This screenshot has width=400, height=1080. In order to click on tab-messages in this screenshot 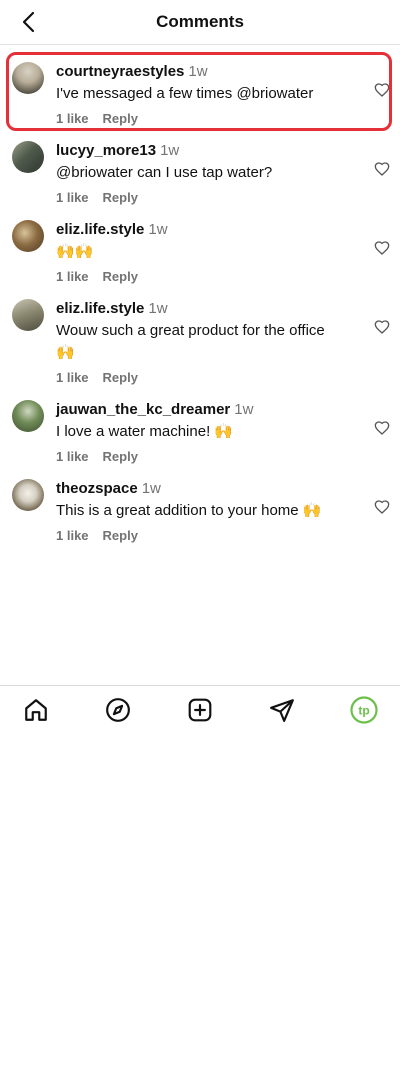, I will do `click(282, 710)`.